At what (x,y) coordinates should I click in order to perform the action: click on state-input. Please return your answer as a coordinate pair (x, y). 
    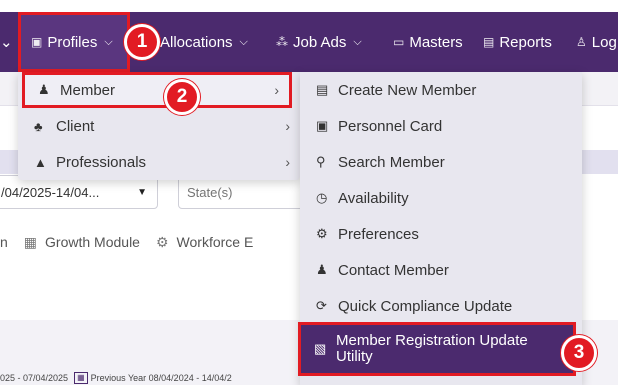
    Looking at the image, I should click on (243, 192).